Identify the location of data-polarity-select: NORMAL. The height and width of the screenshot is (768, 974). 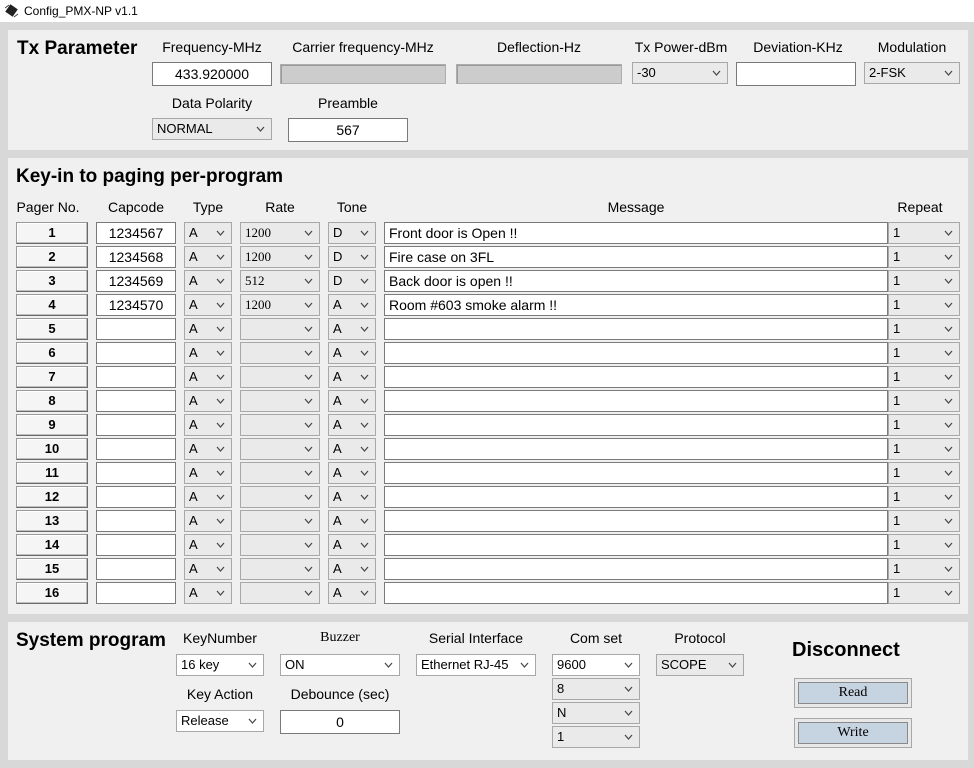
(212, 129).